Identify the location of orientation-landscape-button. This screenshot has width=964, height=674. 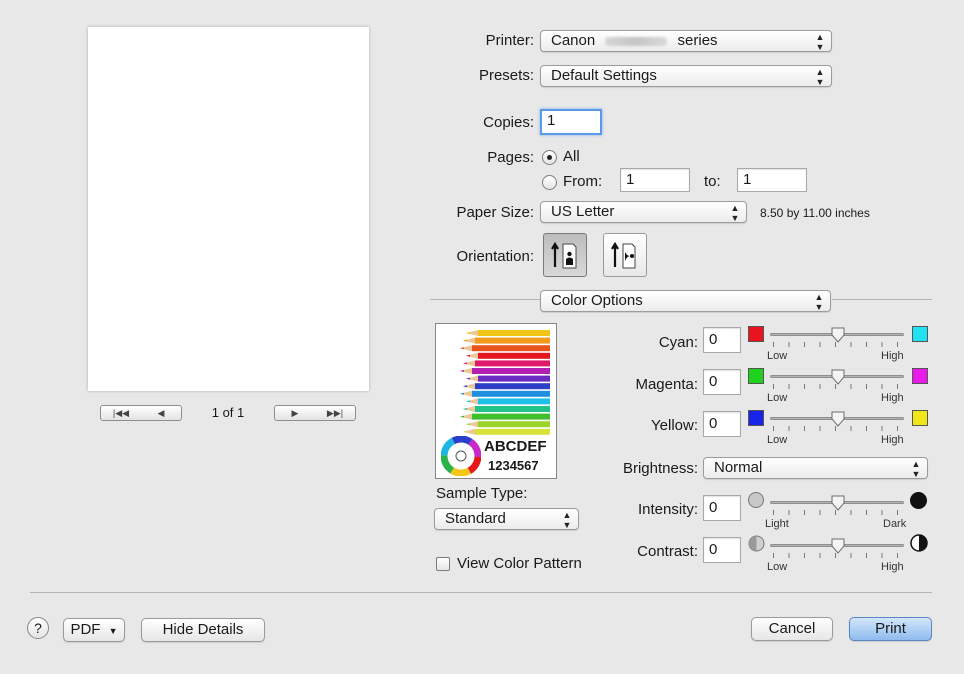
(625, 255).